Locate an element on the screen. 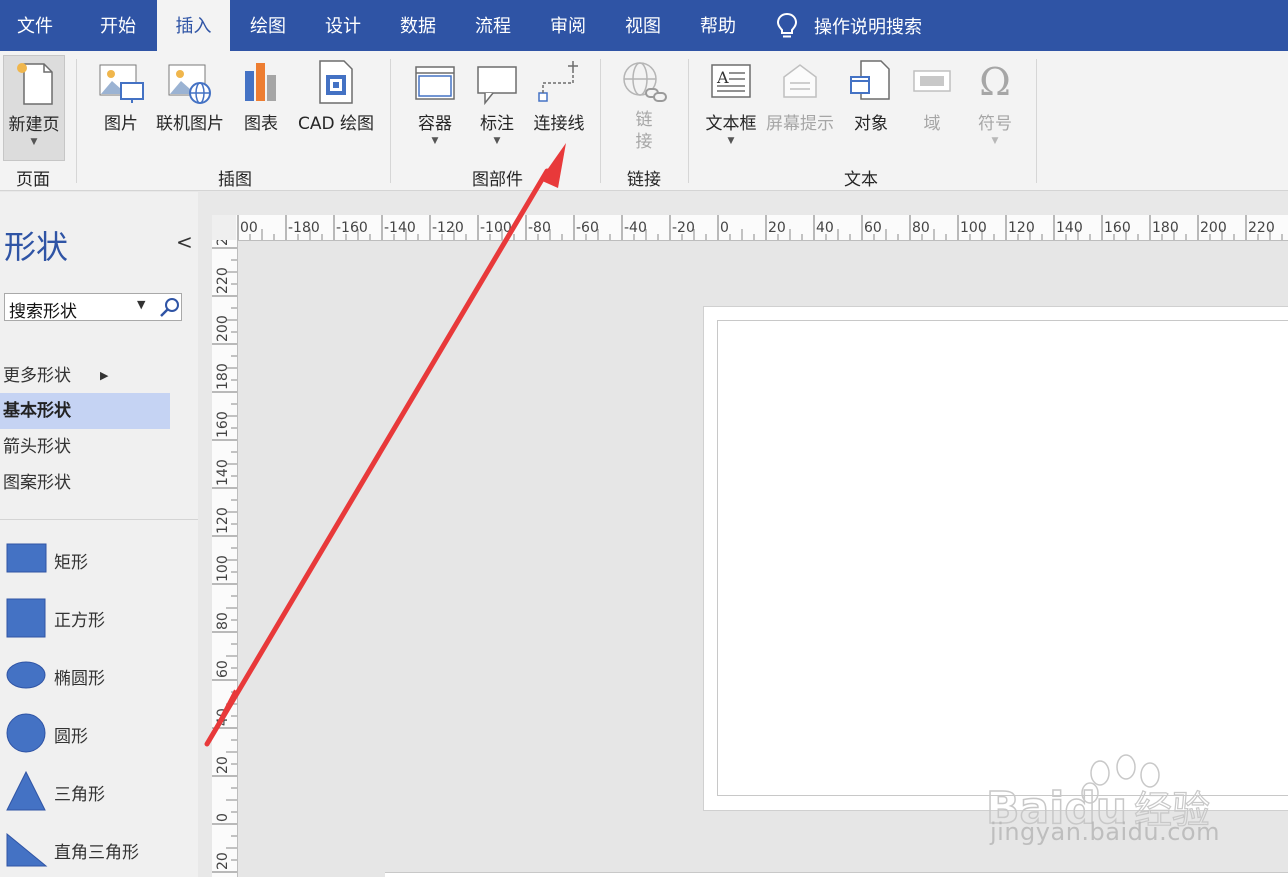 The width and height of the screenshot is (1288, 877). connector-label: 连接线 is located at coordinates (559, 124).